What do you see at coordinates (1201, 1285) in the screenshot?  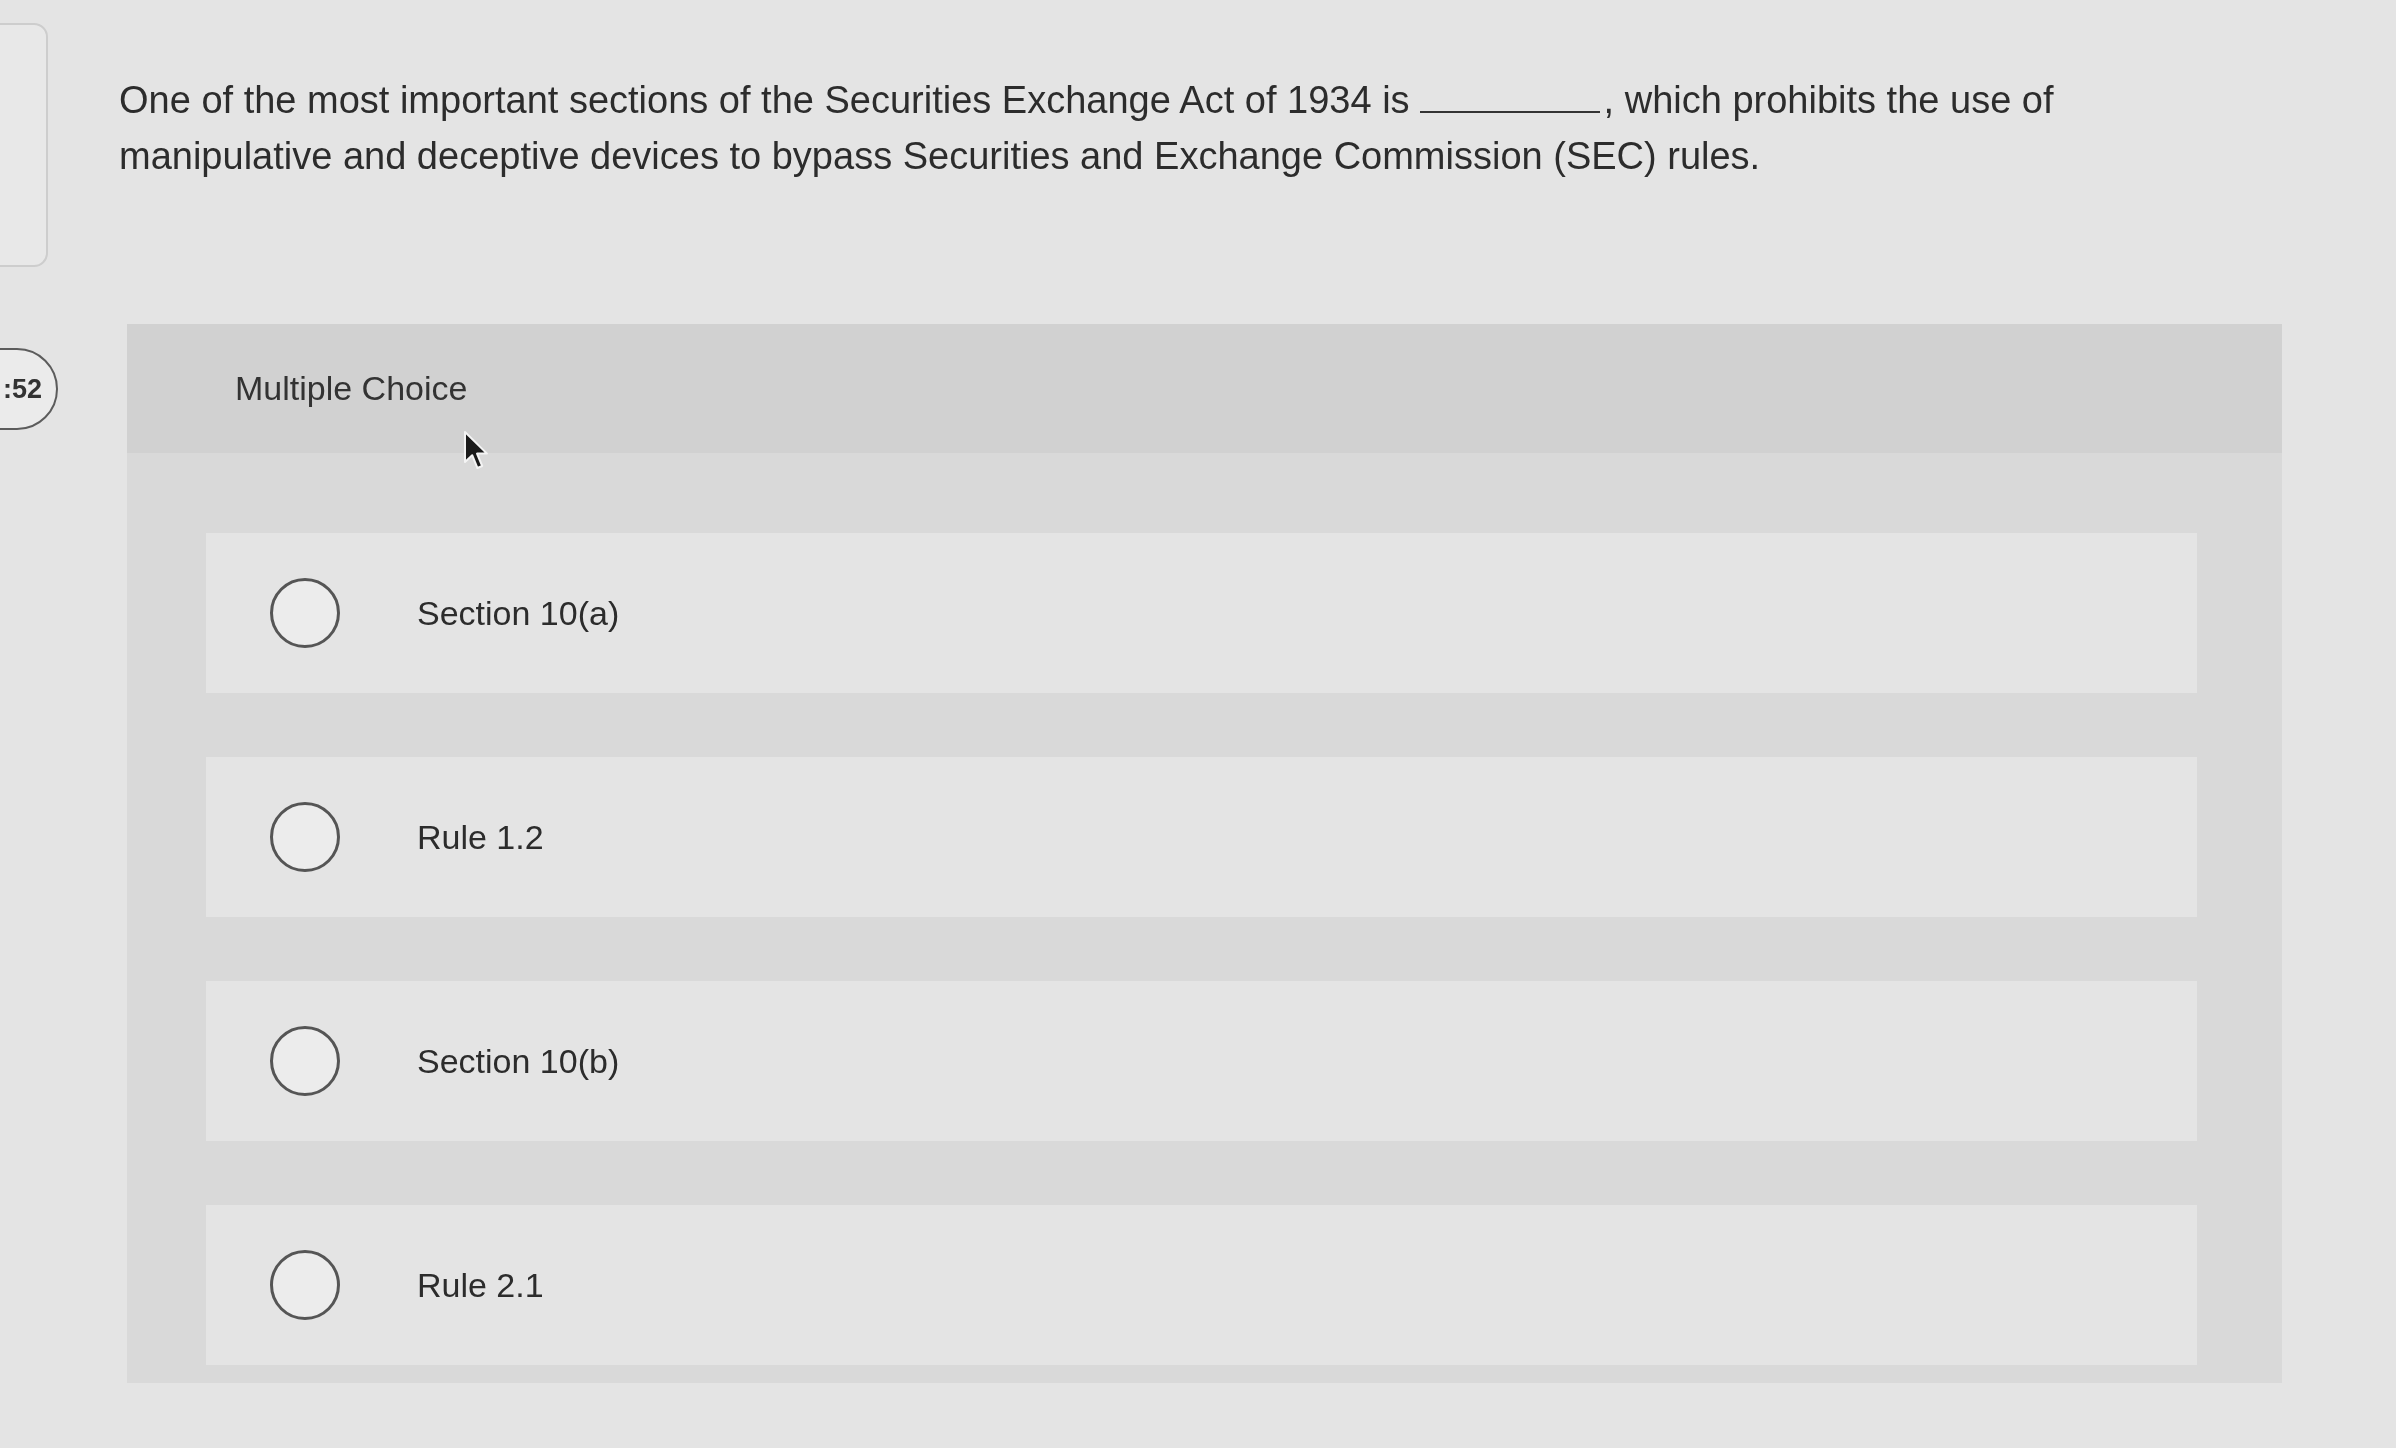 I see `answer-option: Rule 2.1` at bounding box center [1201, 1285].